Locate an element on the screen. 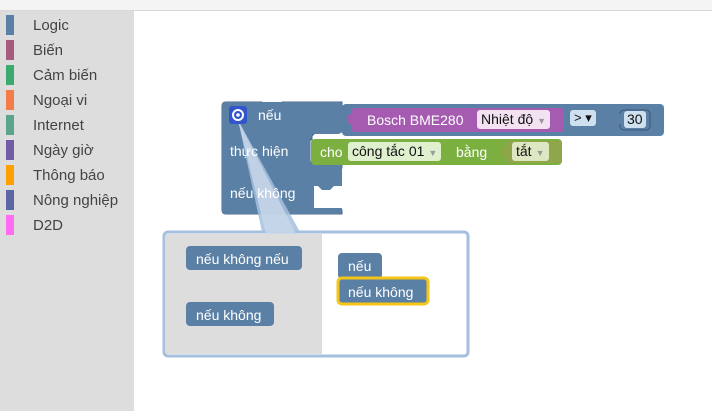 The height and width of the screenshot is (411, 712). mutator-if-label: nếu is located at coordinates (360, 266).